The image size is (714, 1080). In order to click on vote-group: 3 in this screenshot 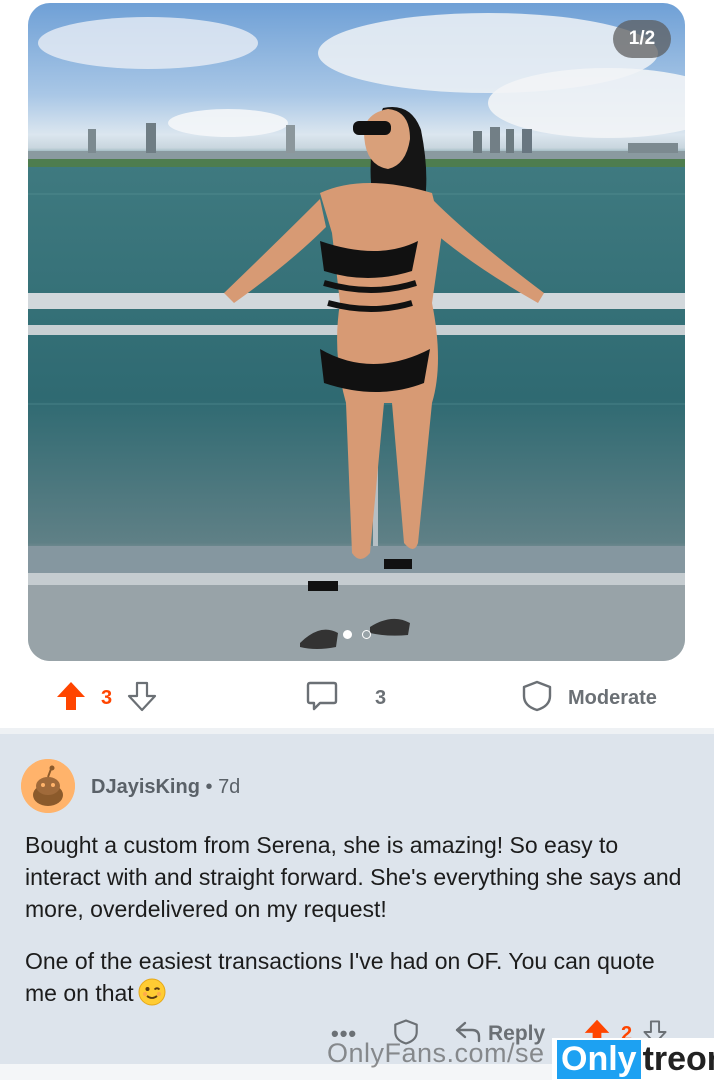, I will do `click(106, 698)`.